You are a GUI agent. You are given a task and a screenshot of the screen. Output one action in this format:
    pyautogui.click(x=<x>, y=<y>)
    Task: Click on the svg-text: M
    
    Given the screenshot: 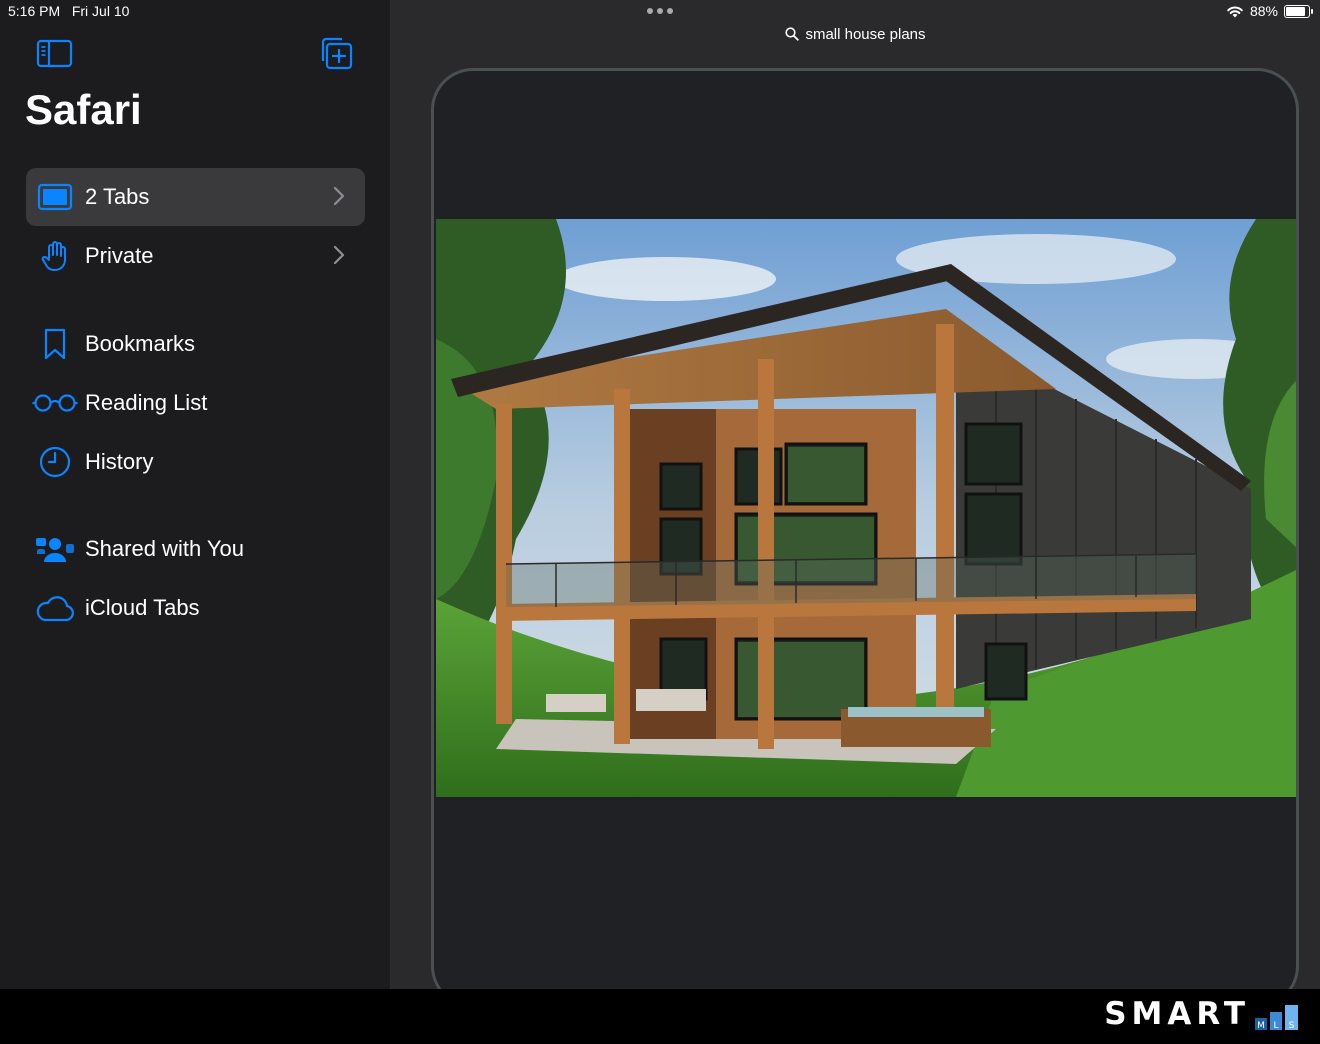 What is the action you would take?
    pyautogui.click(x=1261, y=1026)
    